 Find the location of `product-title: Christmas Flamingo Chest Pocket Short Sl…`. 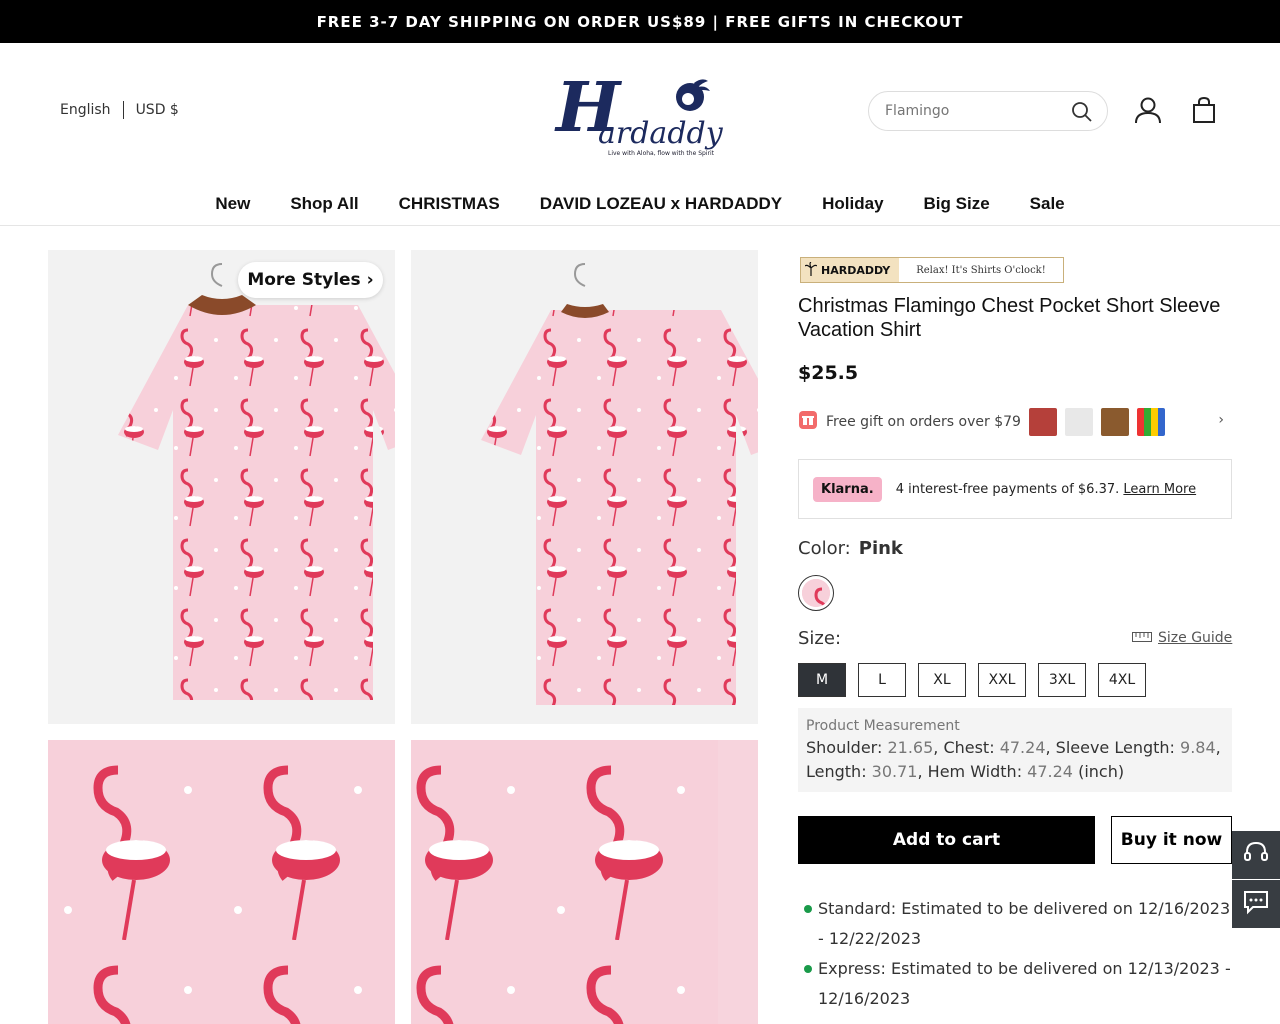

product-title: Christmas Flamingo Chest Pocket Short Sl… is located at coordinates (1009, 318).